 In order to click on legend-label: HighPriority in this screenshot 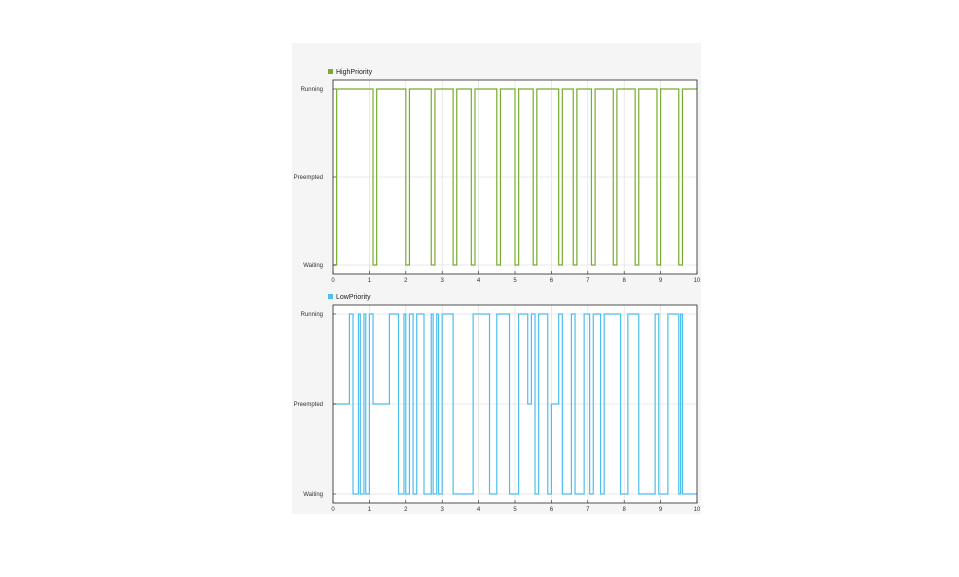, I will do `click(354, 72)`.